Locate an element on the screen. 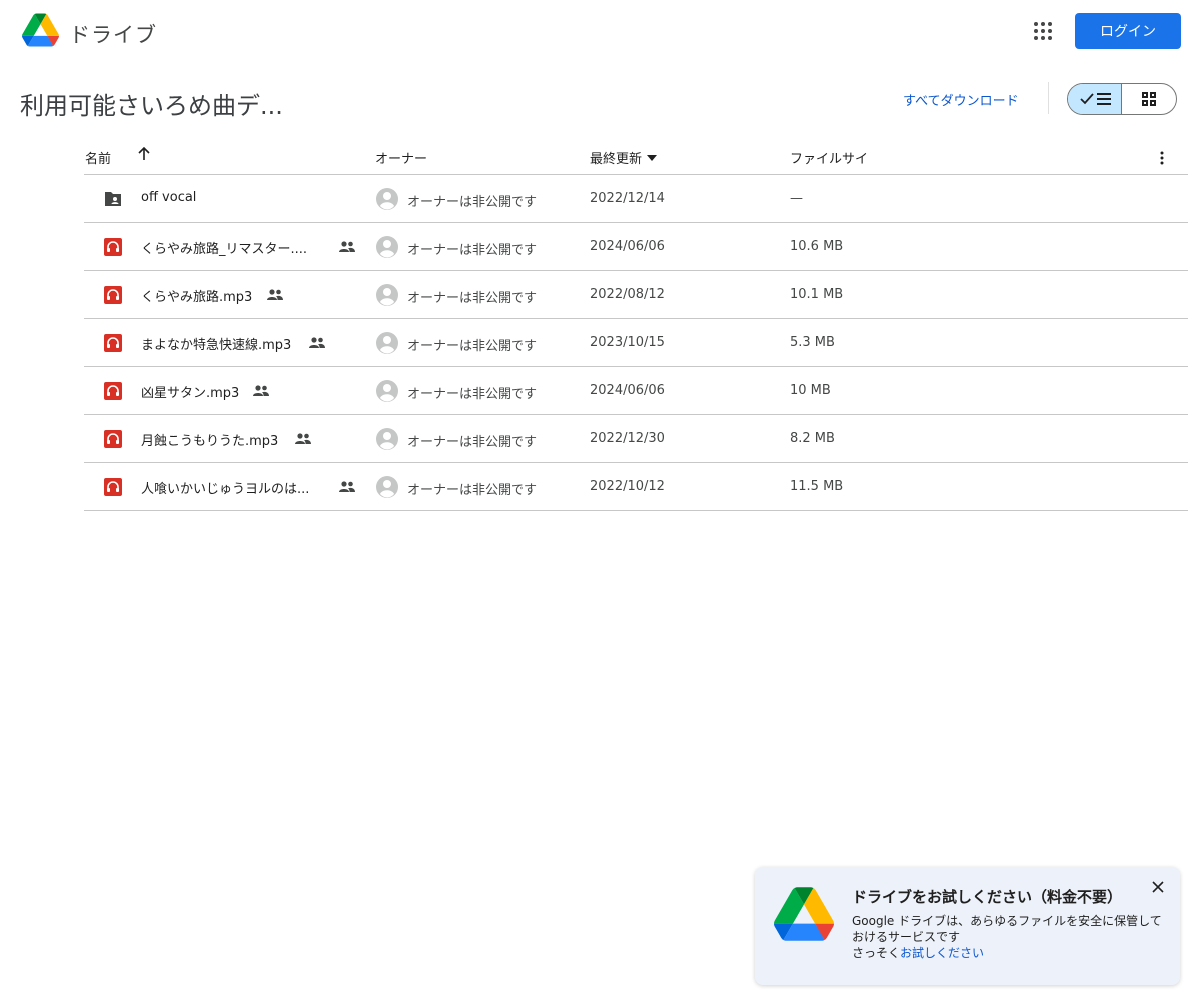 This screenshot has height=1000, width=1200. app-name: ドライブ is located at coordinates (113, 35).